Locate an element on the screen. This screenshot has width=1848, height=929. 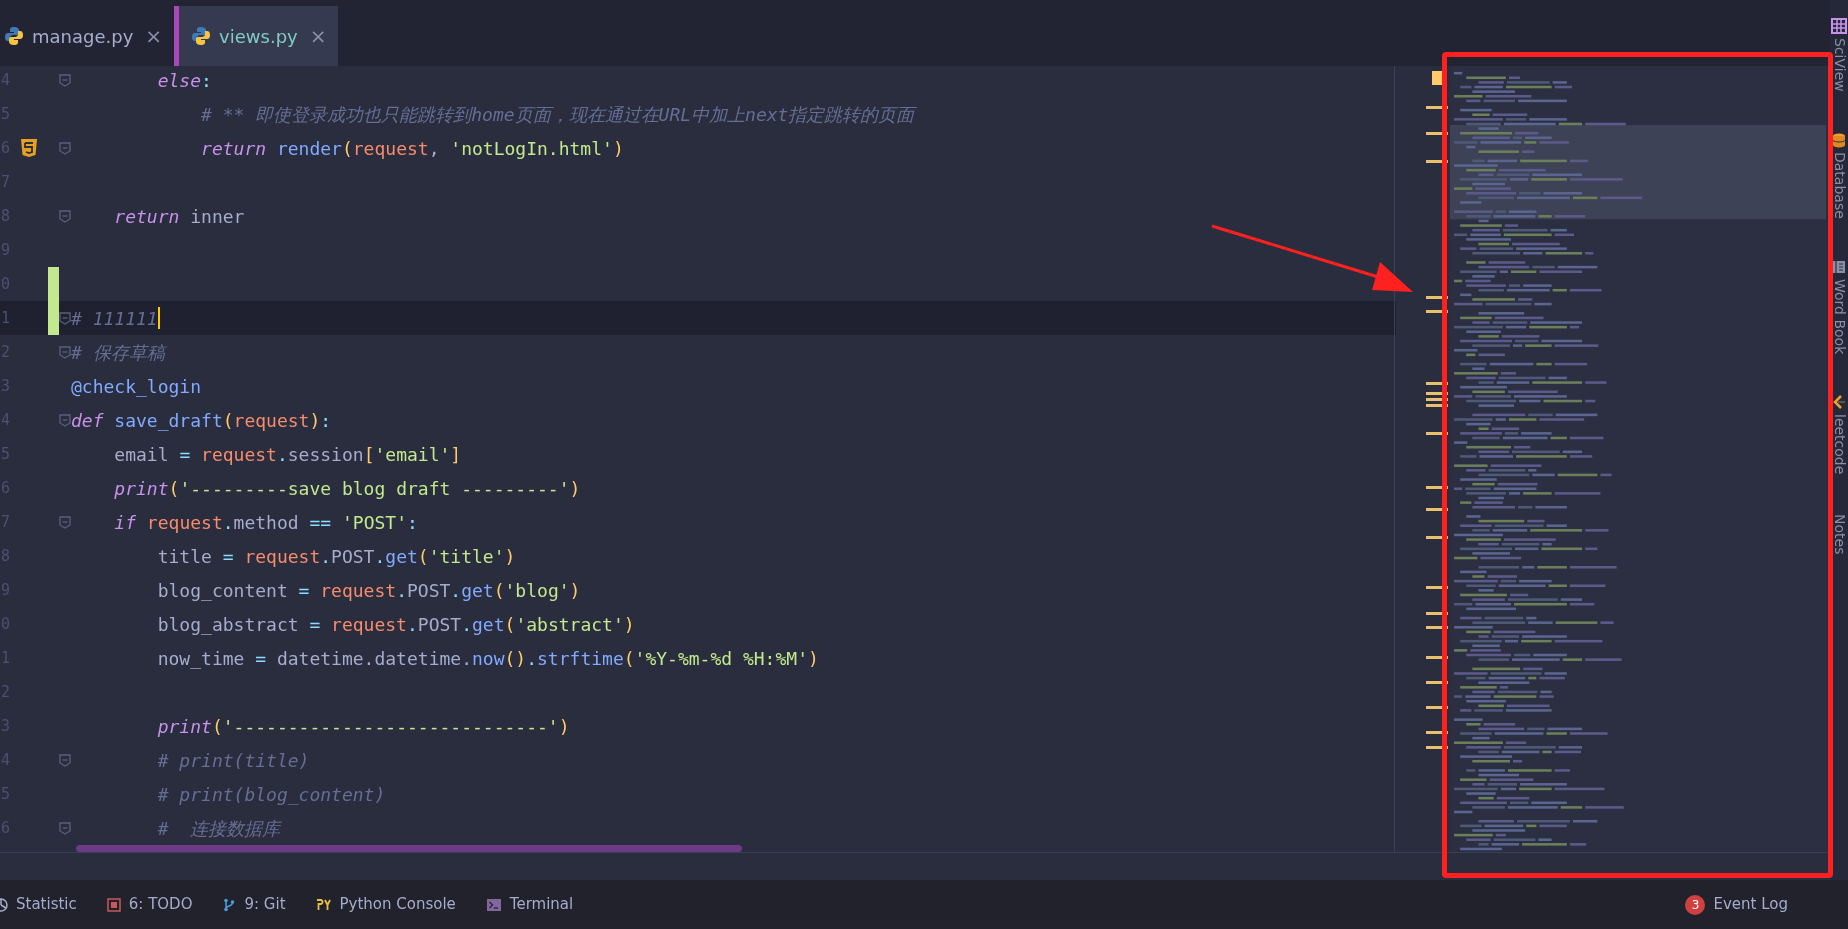
tool-window-tab: SciView is located at coordinates (1838, 65).